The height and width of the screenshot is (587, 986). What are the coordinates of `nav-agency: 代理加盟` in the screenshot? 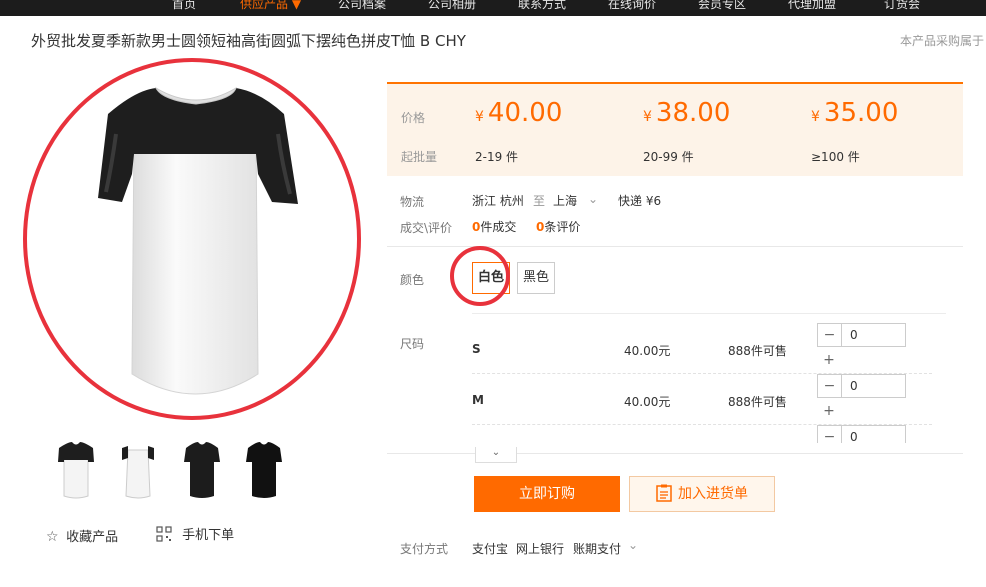 It's located at (812, 6).